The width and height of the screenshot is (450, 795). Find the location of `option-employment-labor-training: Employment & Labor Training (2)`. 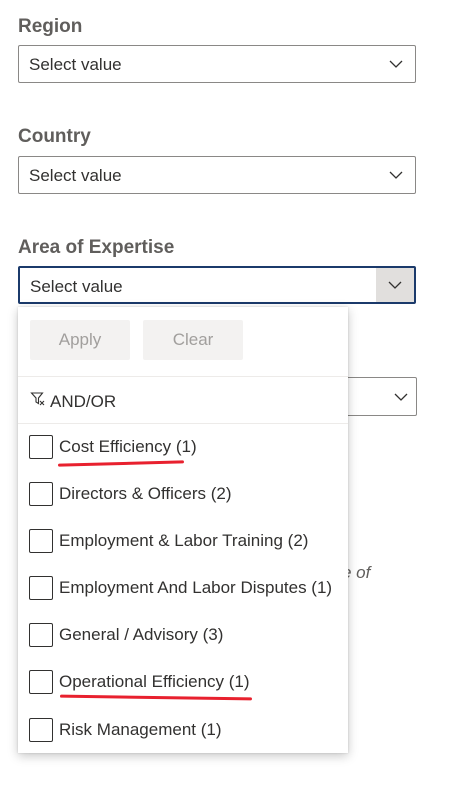

option-employment-labor-training: Employment & Labor Training (2) is located at coordinates (168, 541).